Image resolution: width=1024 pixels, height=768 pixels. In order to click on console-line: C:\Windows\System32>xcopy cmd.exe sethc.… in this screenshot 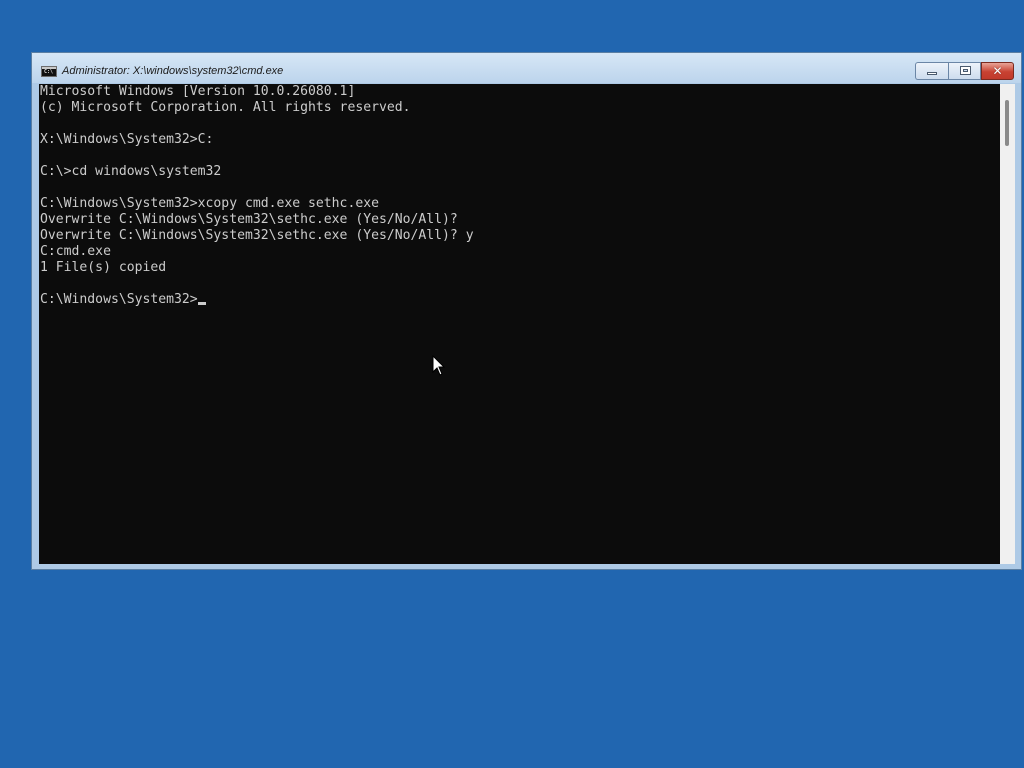, I will do `click(209, 203)`.